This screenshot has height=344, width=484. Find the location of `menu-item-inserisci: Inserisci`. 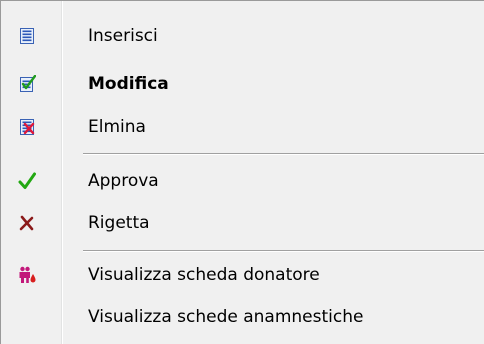

menu-item-inserisci: Inserisci is located at coordinates (242, 36).